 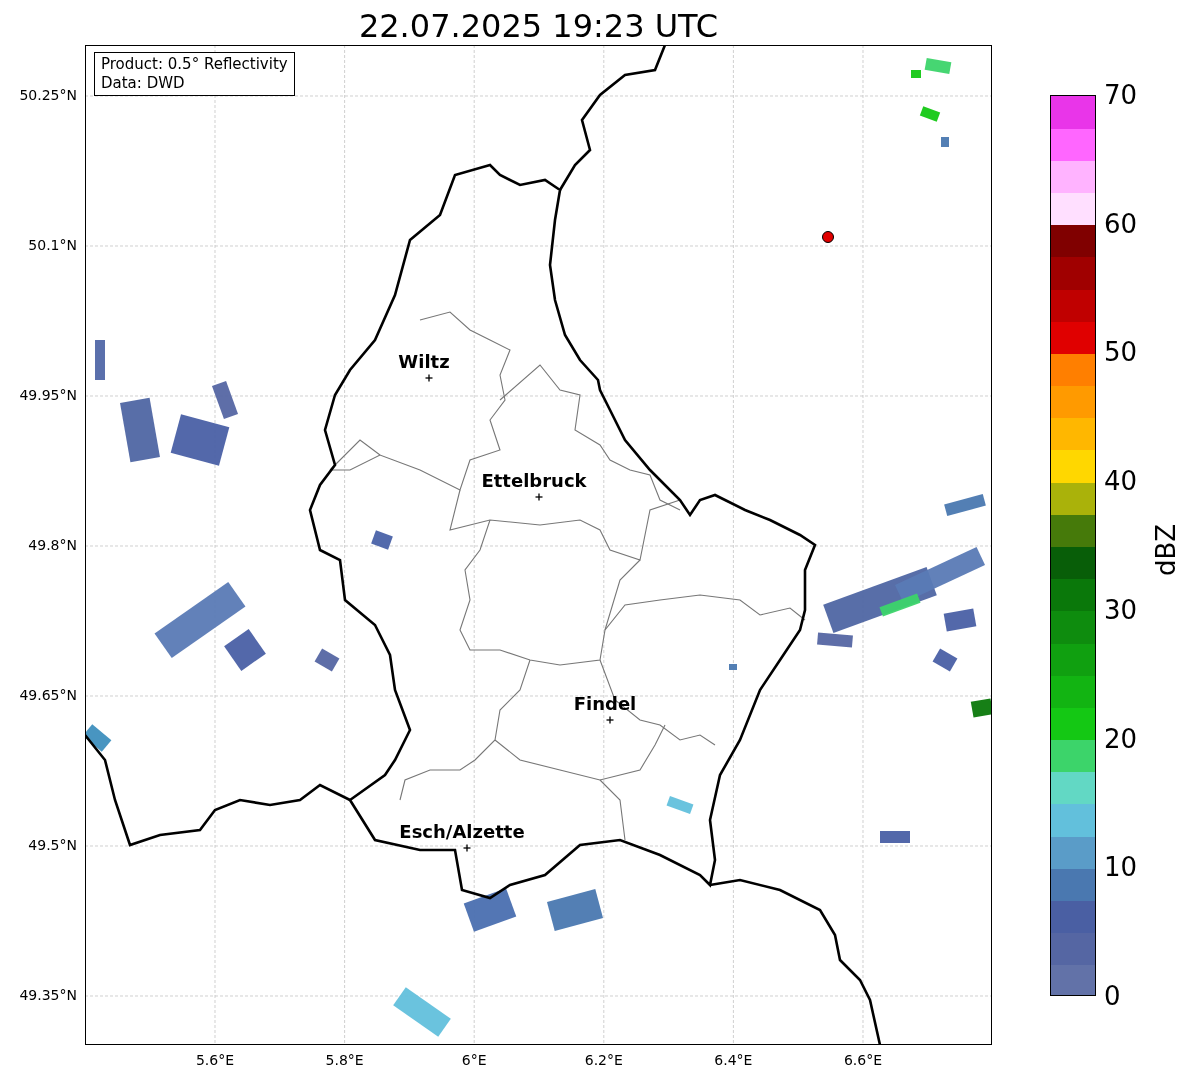 I want to click on latitude-label: 49.8°N, so click(x=52, y=545).